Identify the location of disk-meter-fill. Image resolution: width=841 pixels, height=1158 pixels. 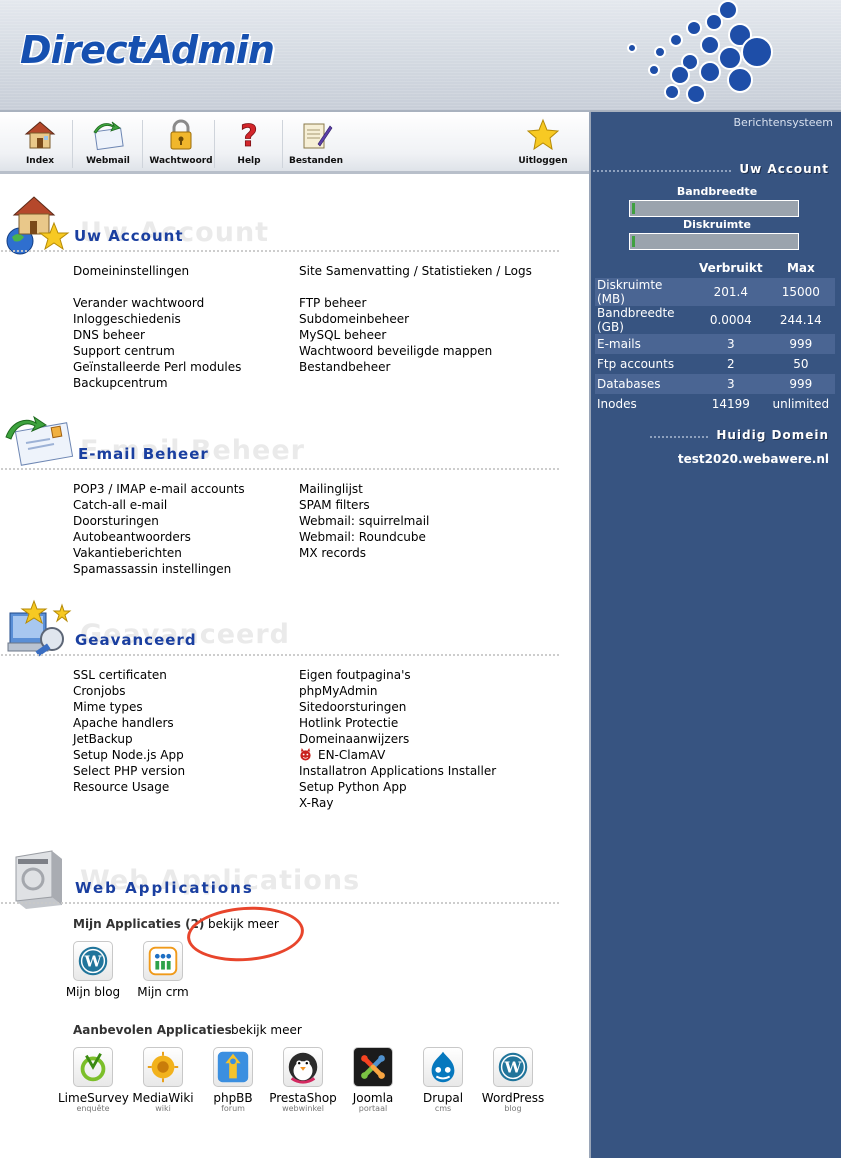
(633, 241).